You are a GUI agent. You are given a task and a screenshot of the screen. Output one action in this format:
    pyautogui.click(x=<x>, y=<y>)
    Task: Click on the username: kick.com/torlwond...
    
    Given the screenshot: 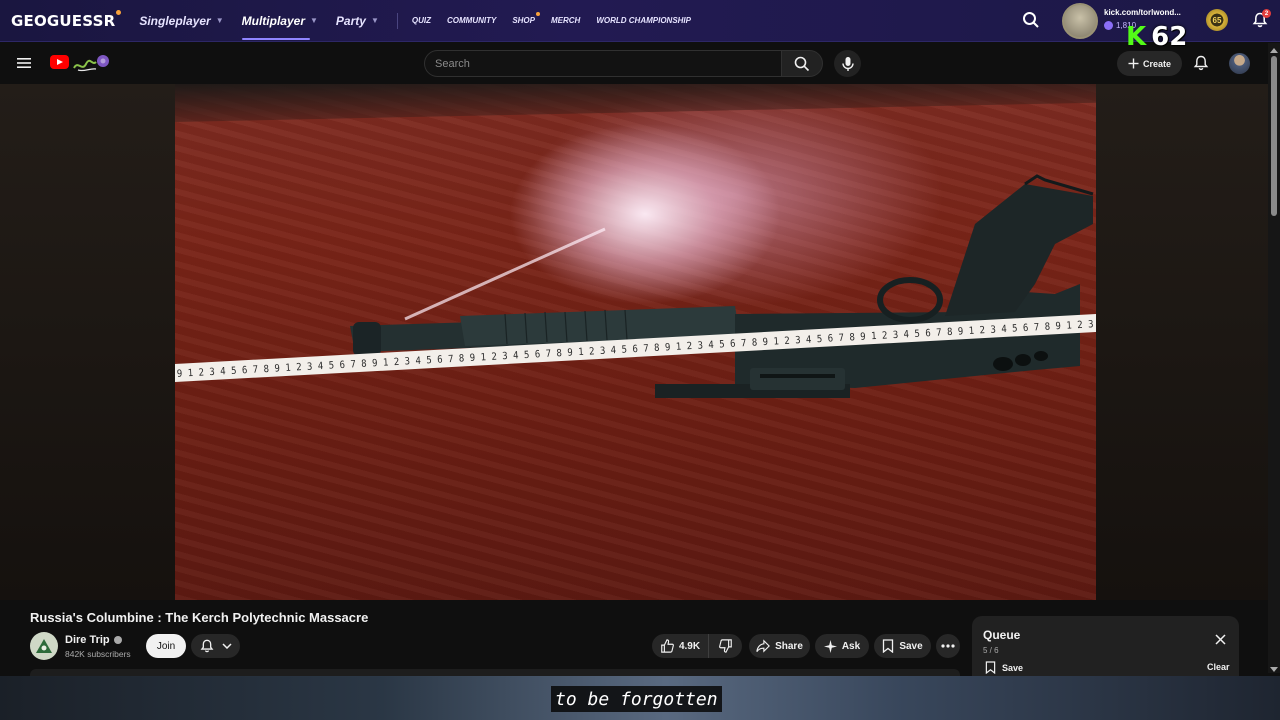 What is the action you would take?
    pyautogui.click(x=1142, y=12)
    